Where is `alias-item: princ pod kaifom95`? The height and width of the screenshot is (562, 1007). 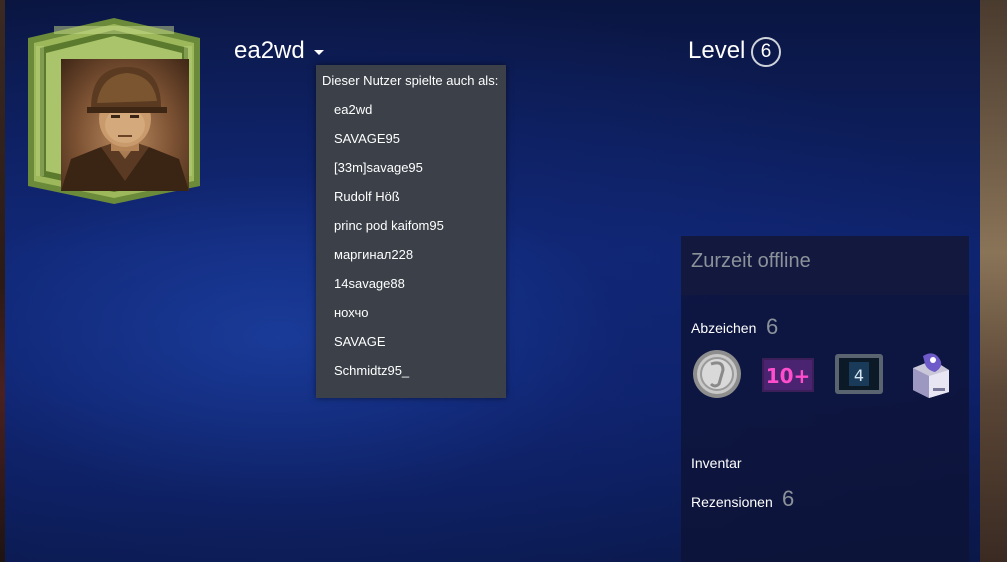 alias-item: princ pod kaifom95 is located at coordinates (389, 225).